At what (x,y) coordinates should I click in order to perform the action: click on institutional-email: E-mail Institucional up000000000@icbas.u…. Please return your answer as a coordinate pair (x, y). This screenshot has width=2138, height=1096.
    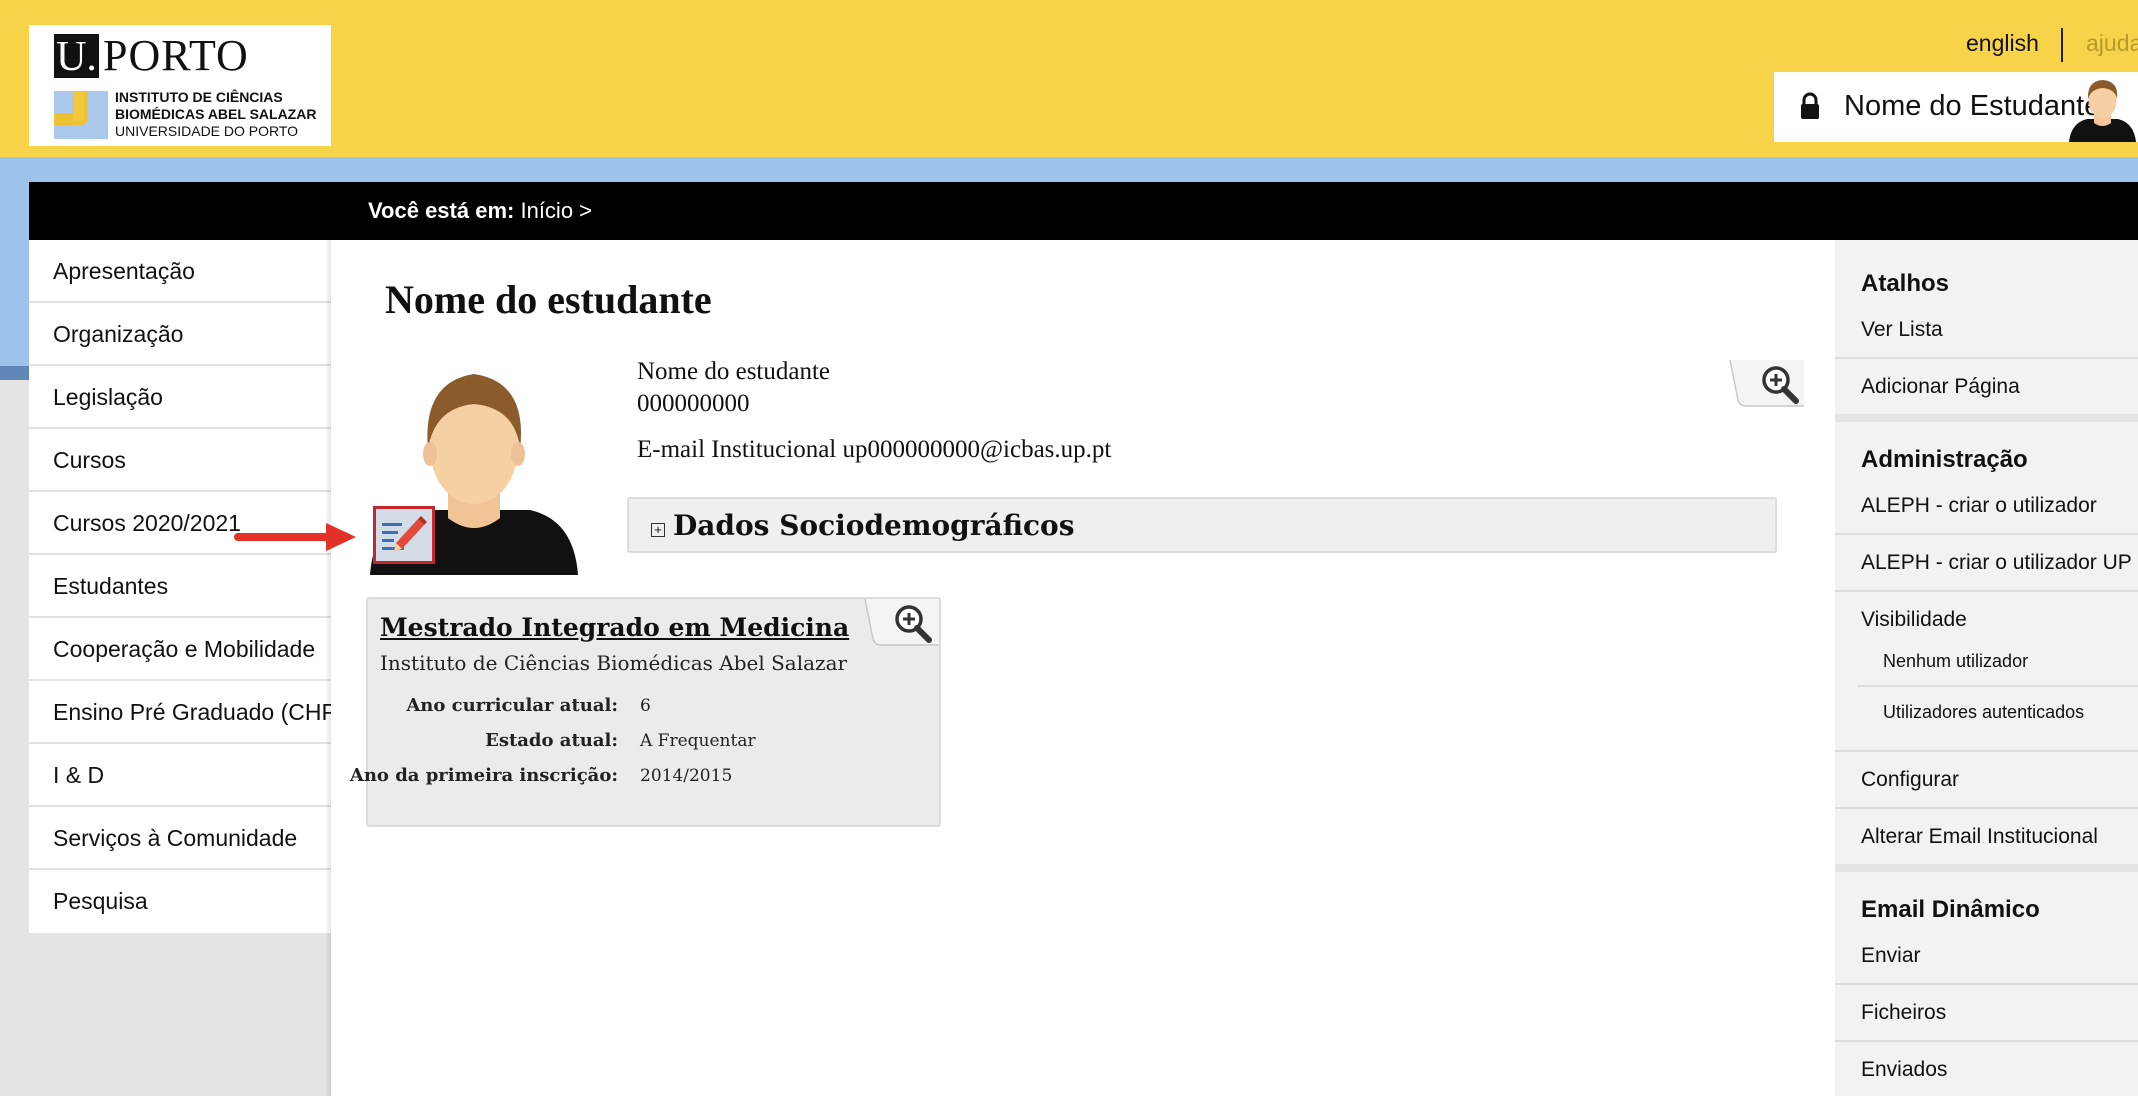
    Looking at the image, I should click on (874, 449).